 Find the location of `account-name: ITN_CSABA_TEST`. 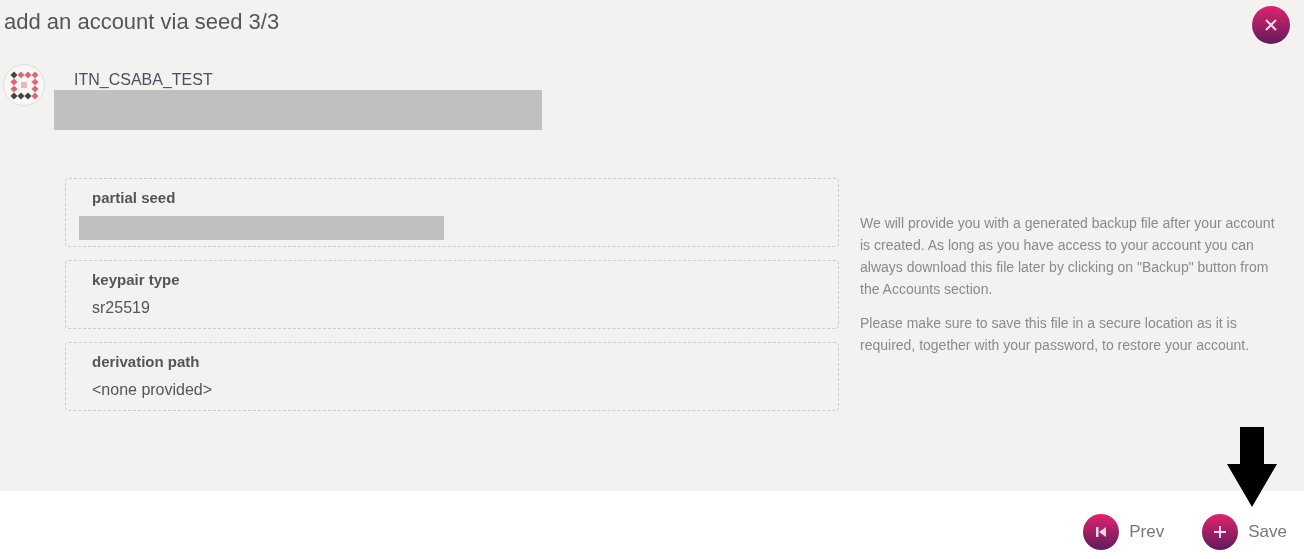

account-name: ITN_CSABA_TEST is located at coordinates (144, 80).